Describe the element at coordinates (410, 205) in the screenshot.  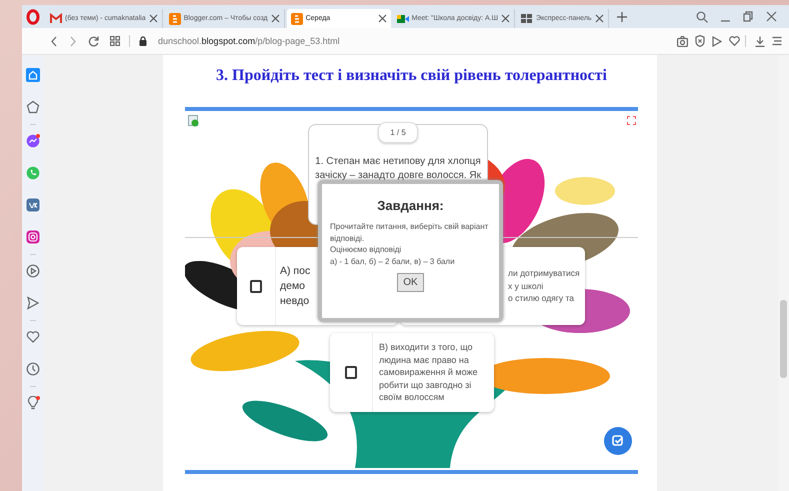
I see `dialog-title: Завдання:` at that location.